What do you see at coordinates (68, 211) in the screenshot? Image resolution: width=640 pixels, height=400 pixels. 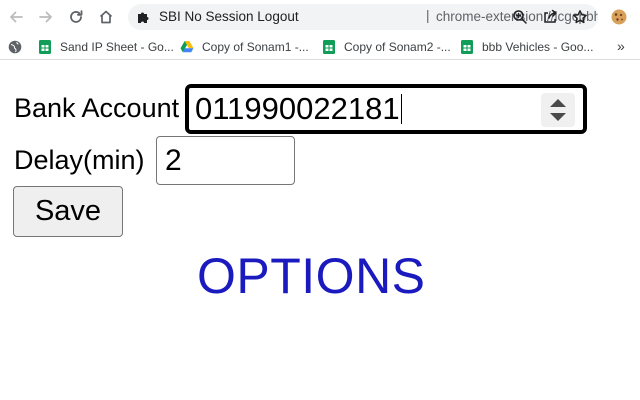 I see `save-button: Save` at bounding box center [68, 211].